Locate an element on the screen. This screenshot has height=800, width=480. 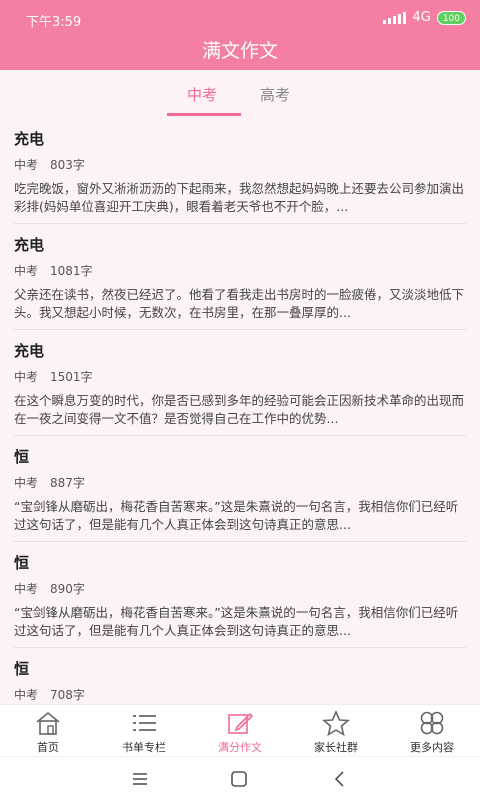
nav-label: 首页 is located at coordinates (48, 747).